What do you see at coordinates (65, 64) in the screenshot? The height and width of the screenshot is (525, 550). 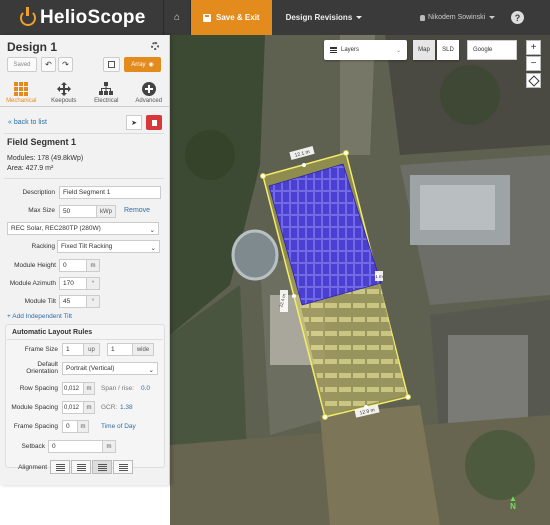 I see `redo-button: ↷` at bounding box center [65, 64].